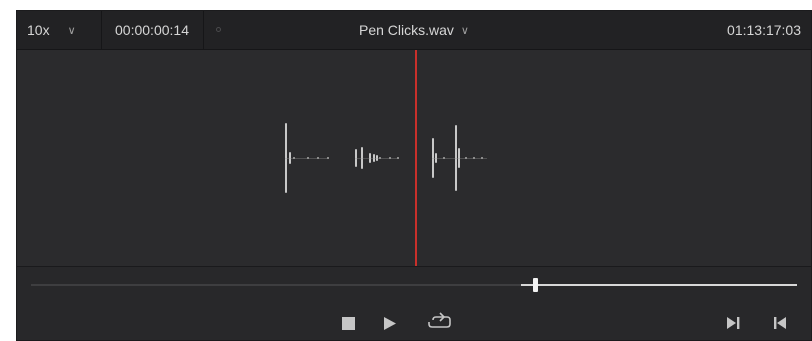 The width and height of the screenshot is (812, 341). I want to click on stop-button, so click(348, 323).